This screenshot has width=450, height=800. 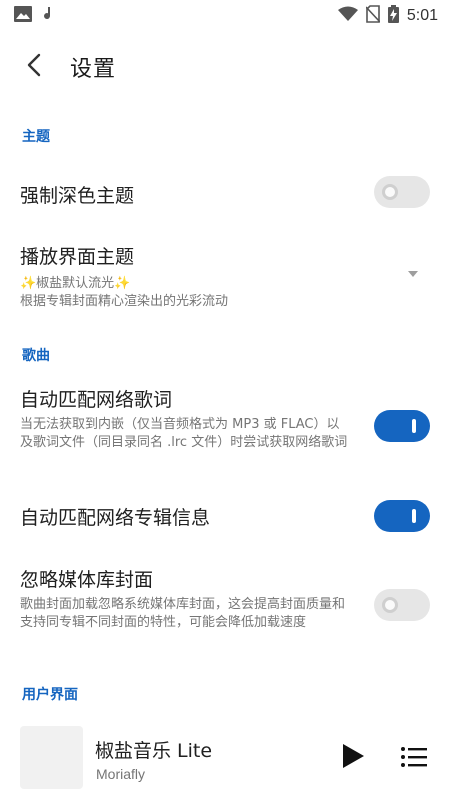 I want to click on status-bar: 5:01, so click(x=225, y=16).